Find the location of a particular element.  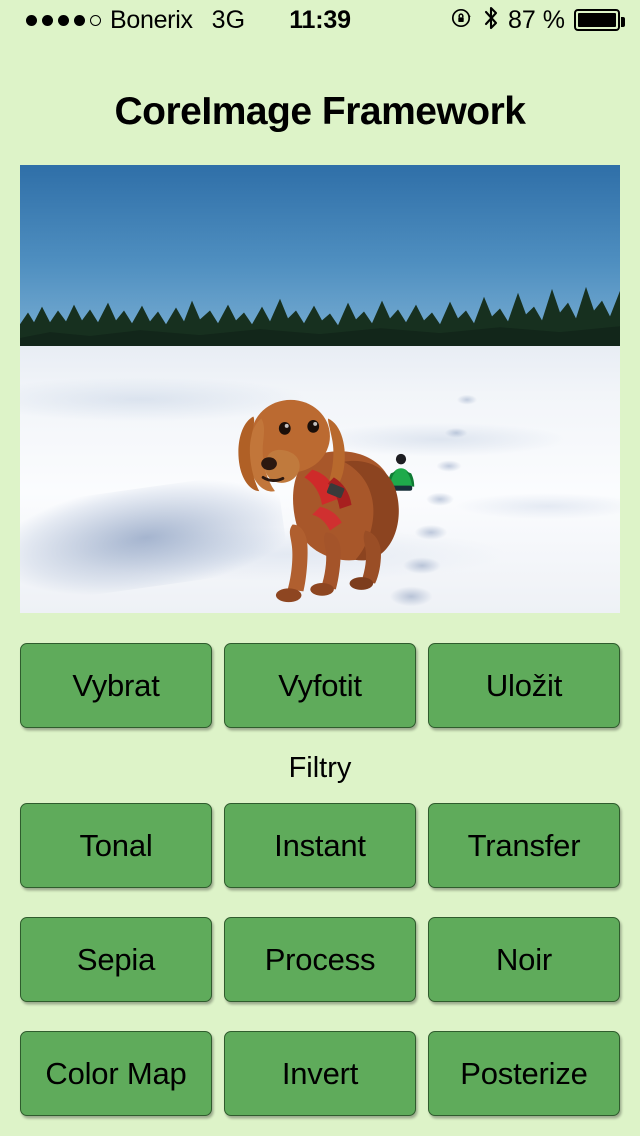

filter-button-row: Color Map Invert Posterize is located at coordinates (320, 1073).